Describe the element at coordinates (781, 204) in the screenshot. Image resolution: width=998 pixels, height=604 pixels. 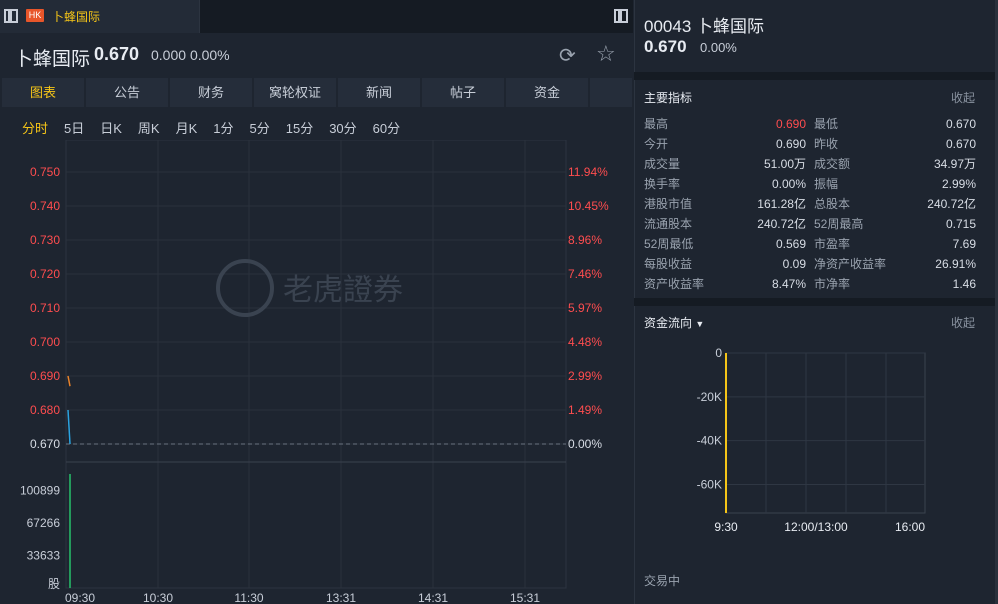
I see `metric-value: 161.28亿` at that location.